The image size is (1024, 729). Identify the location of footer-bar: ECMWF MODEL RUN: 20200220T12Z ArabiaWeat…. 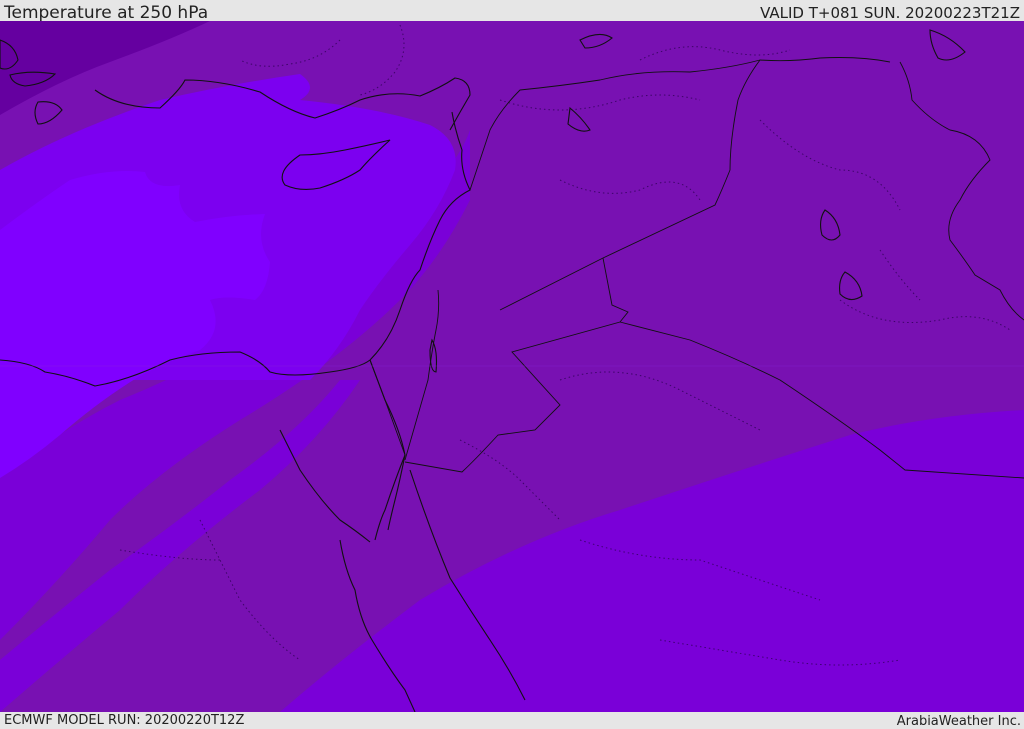
(512, 720).